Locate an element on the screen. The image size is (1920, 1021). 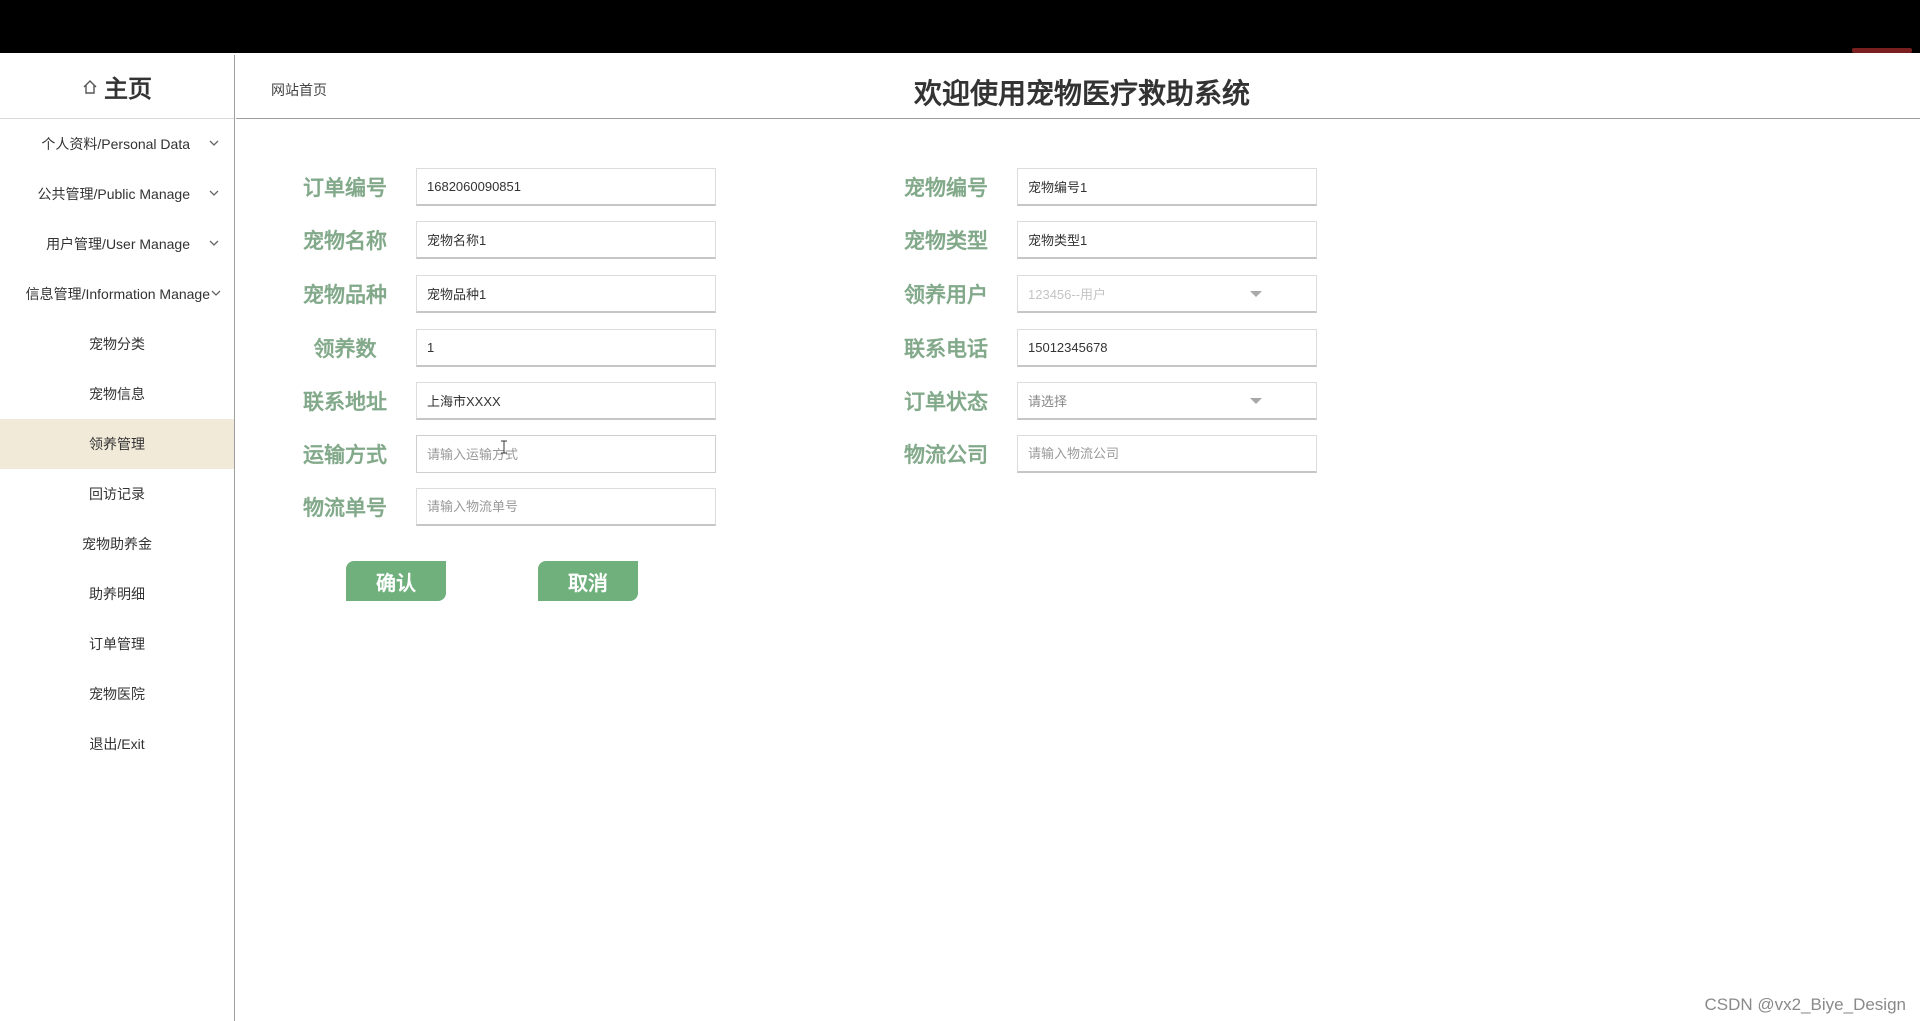
pet-type-field is located at coordinates (1167, 240).